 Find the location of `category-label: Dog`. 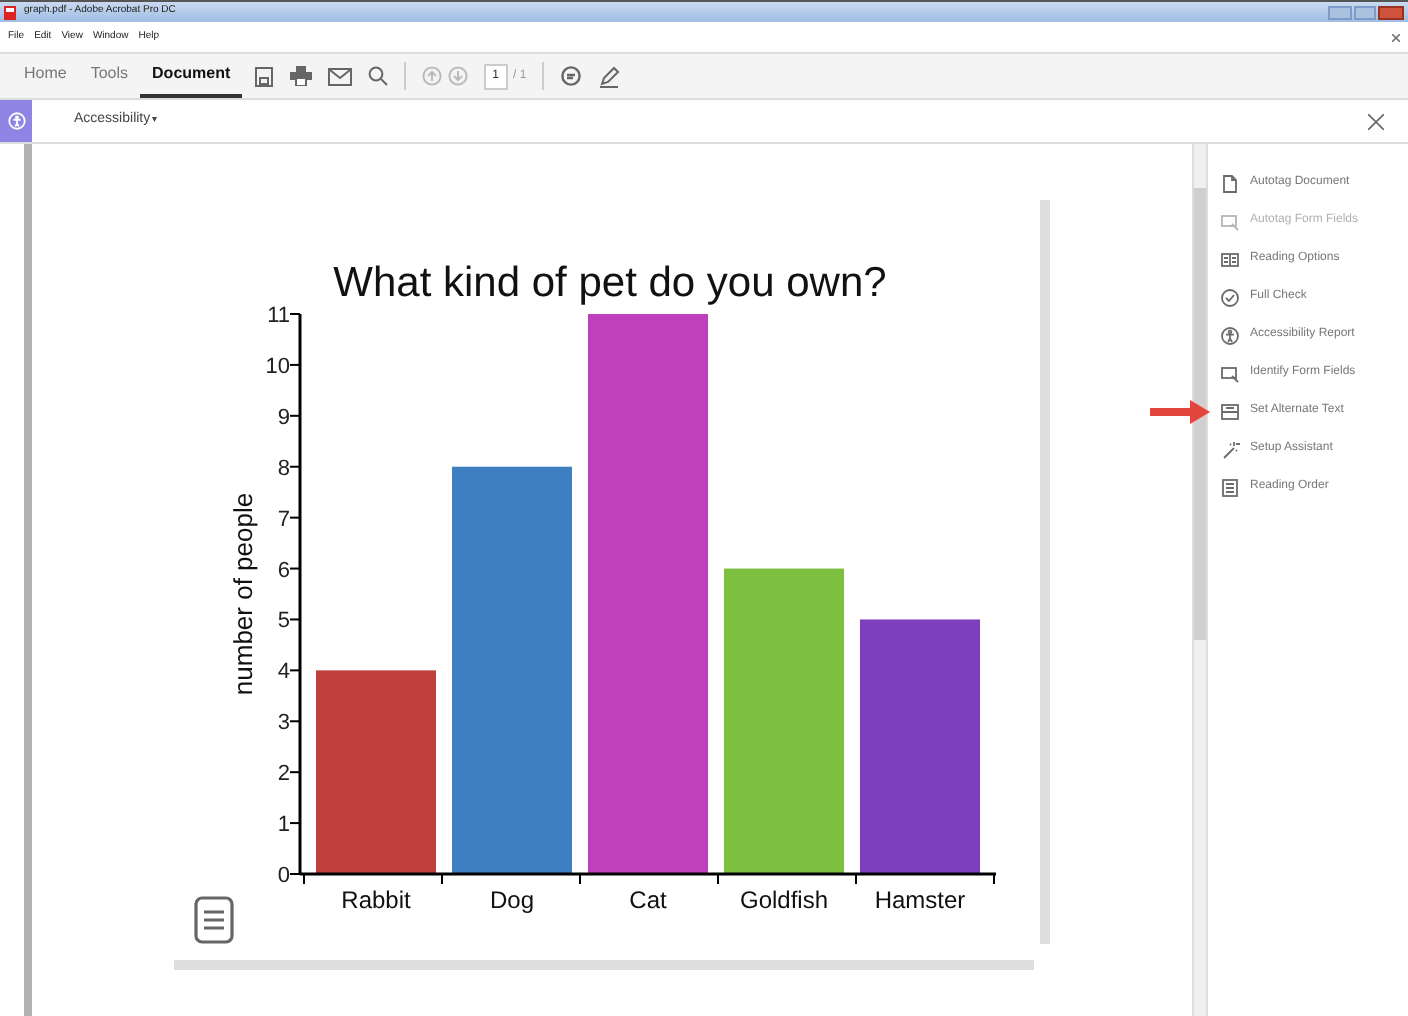

category-label: Dog is located at coordinates (512, 900).